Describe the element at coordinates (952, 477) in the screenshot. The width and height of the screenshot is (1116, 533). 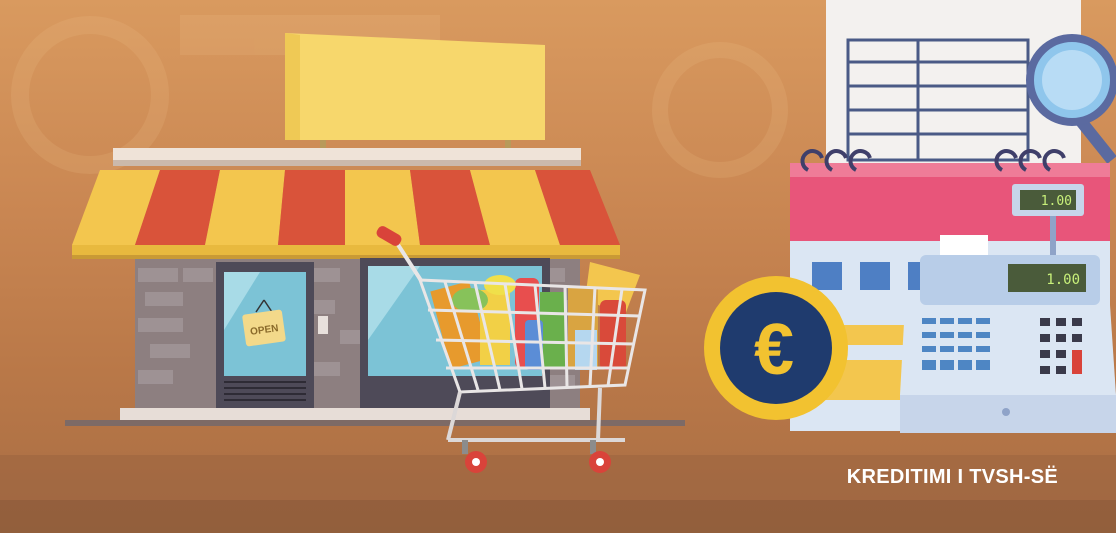
I see `caption-title: KREDITIMI I TVSH-SË` at that location.